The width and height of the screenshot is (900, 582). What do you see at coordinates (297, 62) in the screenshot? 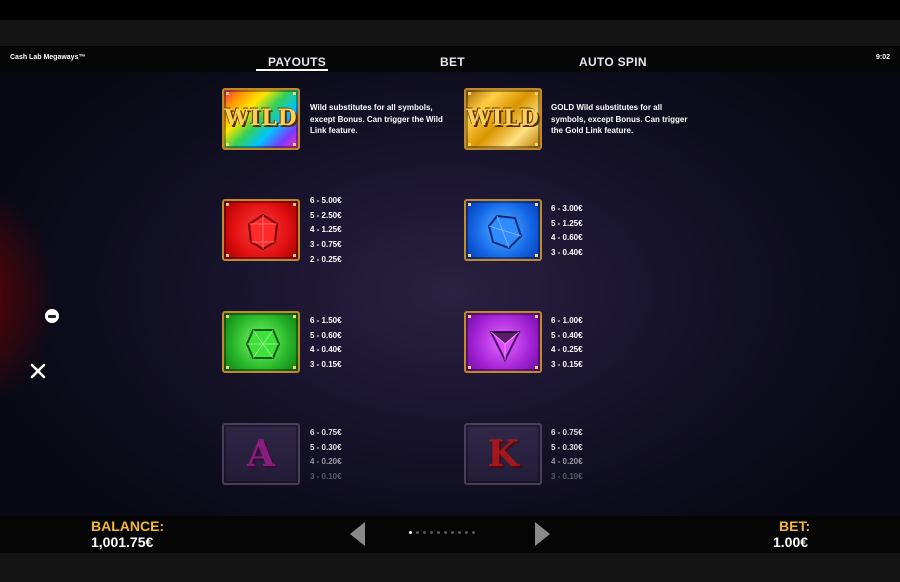
I see `tab-payouts: PAYOUTS` at bounding box center [297, 62].